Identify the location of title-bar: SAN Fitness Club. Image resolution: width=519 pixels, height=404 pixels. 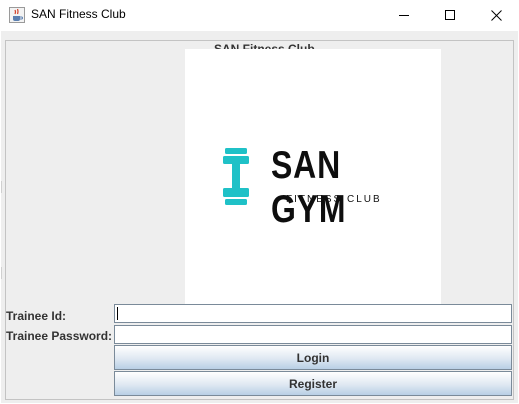
(259, 15).